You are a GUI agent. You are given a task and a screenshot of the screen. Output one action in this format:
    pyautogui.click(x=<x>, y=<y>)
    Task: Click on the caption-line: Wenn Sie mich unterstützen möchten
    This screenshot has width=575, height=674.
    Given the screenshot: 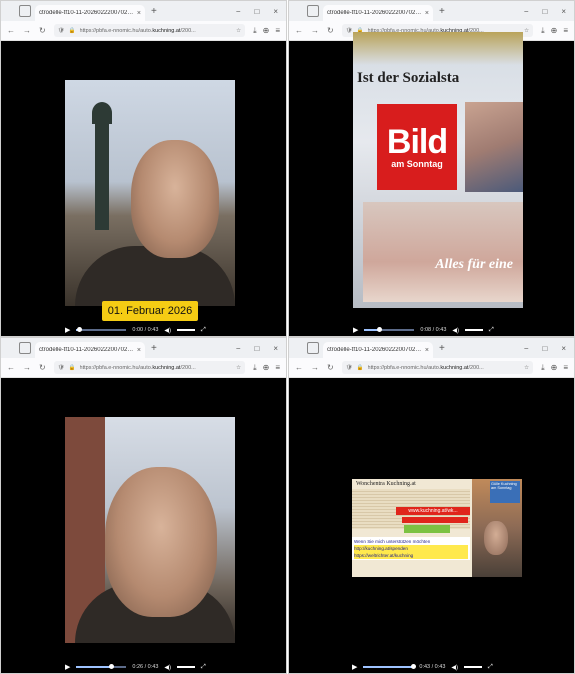 What is the action you would take?
    pyautogui.click(x=392, y=541)
    